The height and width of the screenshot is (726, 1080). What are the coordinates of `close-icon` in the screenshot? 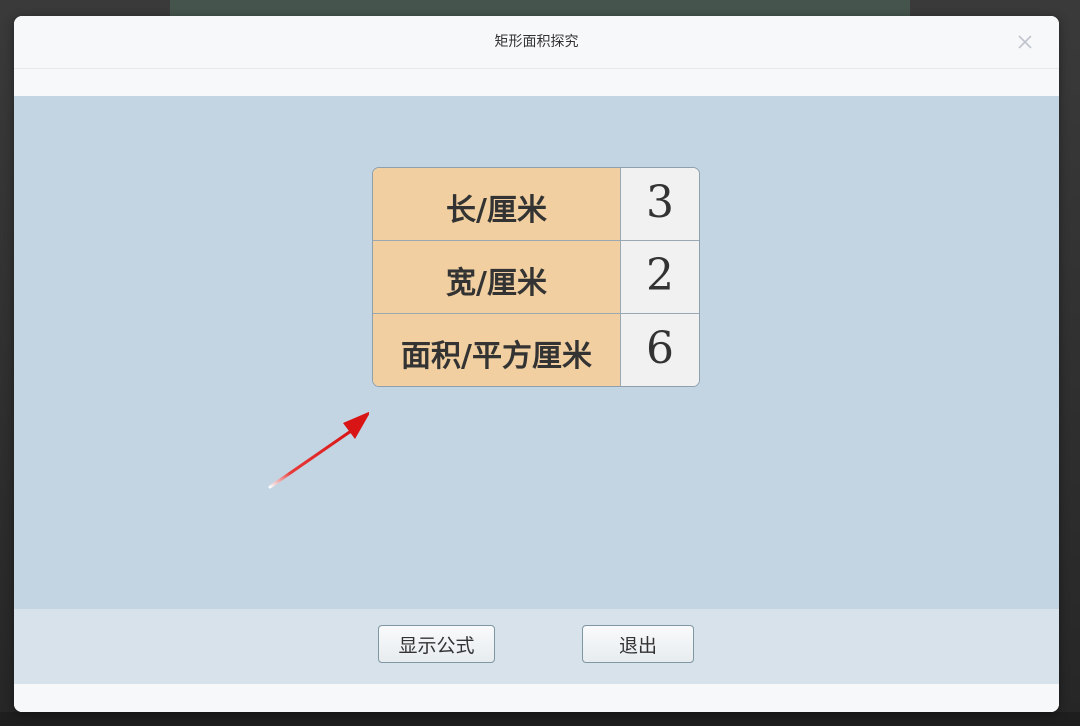 It's located at (1025, 42).